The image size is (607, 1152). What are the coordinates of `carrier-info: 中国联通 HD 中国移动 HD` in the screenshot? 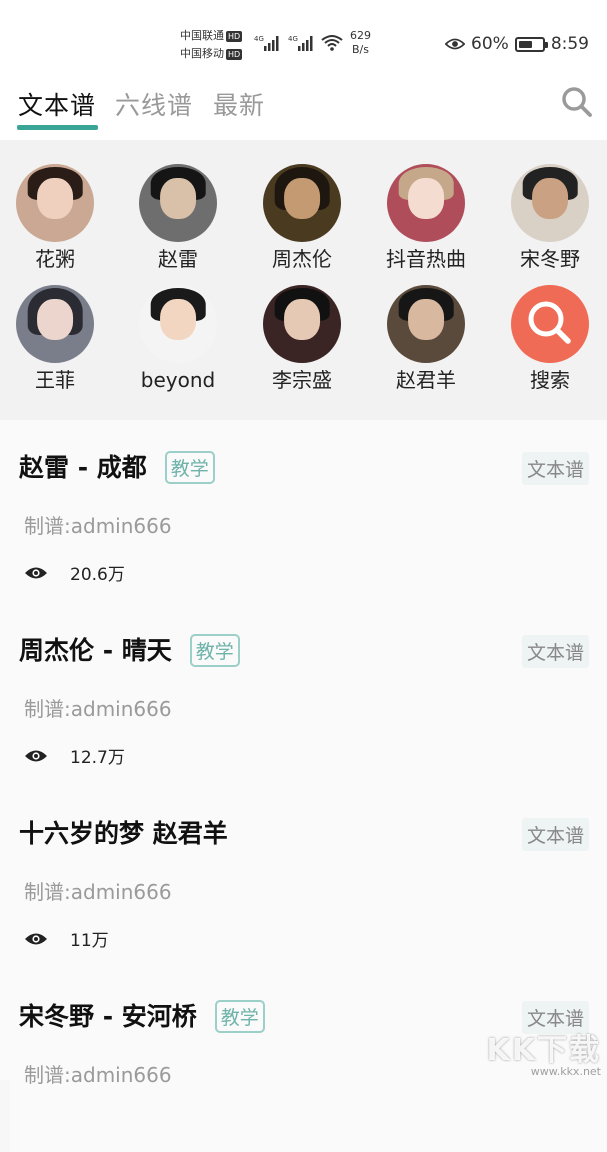 It's located at (211, 45).